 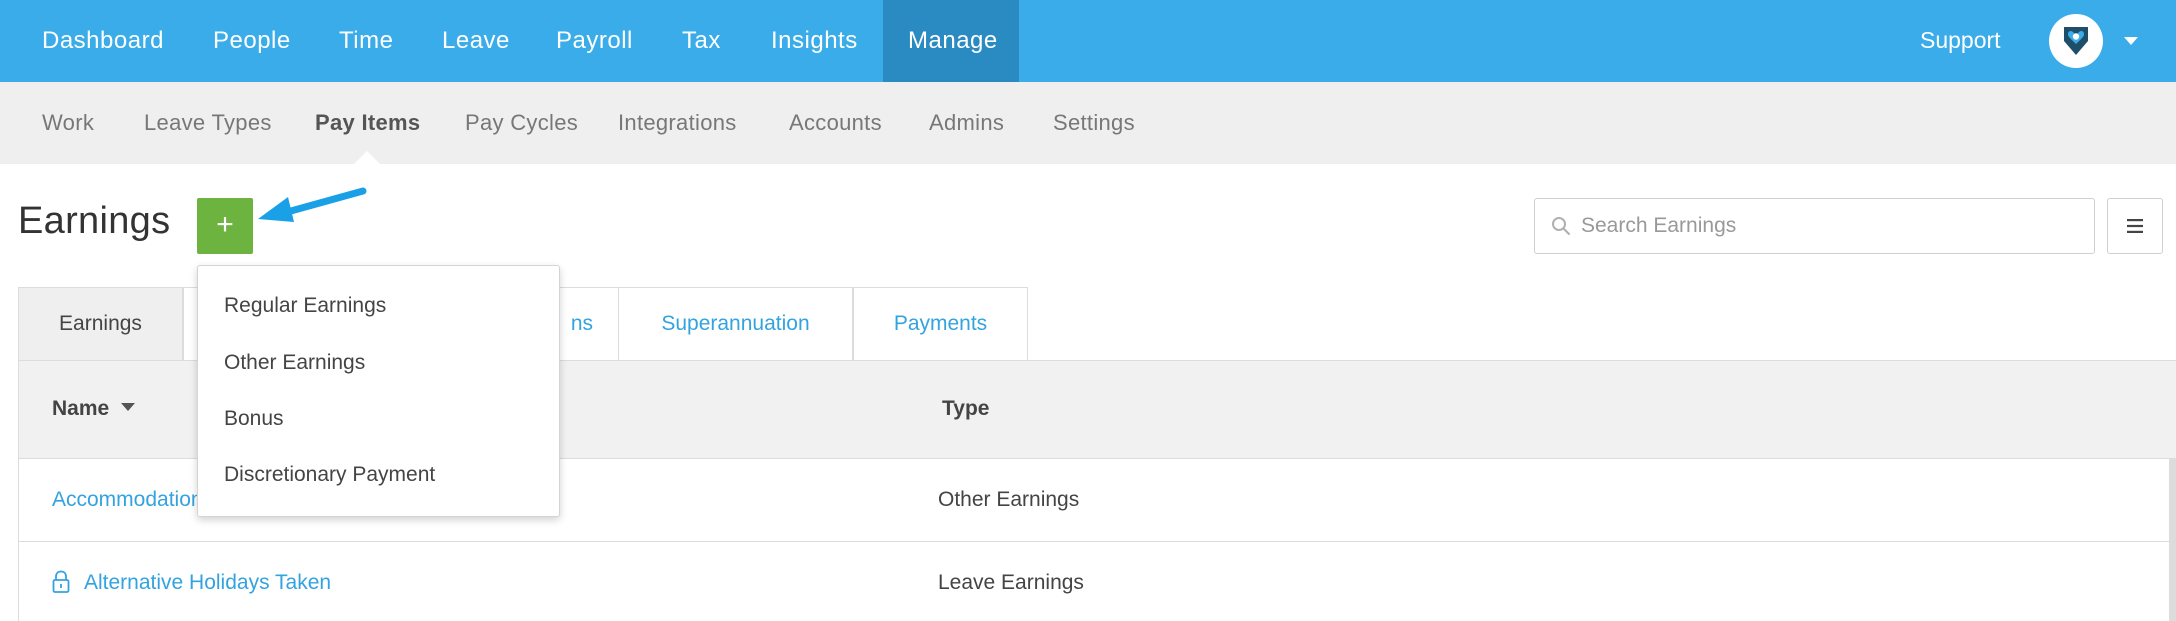 What do you see at coordinates (594, 41) in the screenshot?
I see `nav-item-payroll: Payroll` at bounding box center [594, 41].